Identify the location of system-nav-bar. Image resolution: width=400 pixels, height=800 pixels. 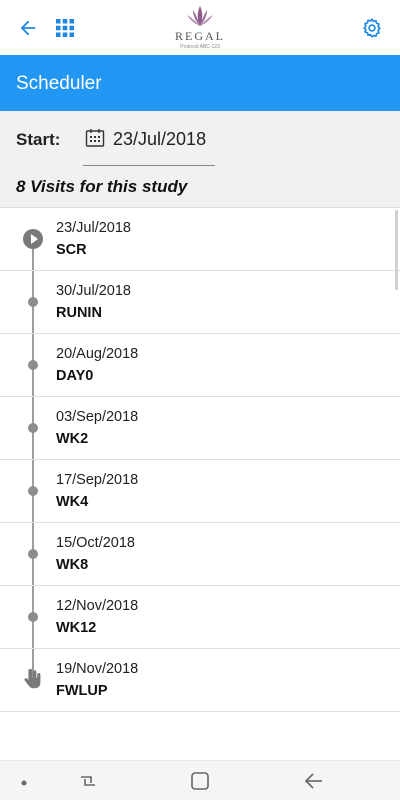
(200, 780).